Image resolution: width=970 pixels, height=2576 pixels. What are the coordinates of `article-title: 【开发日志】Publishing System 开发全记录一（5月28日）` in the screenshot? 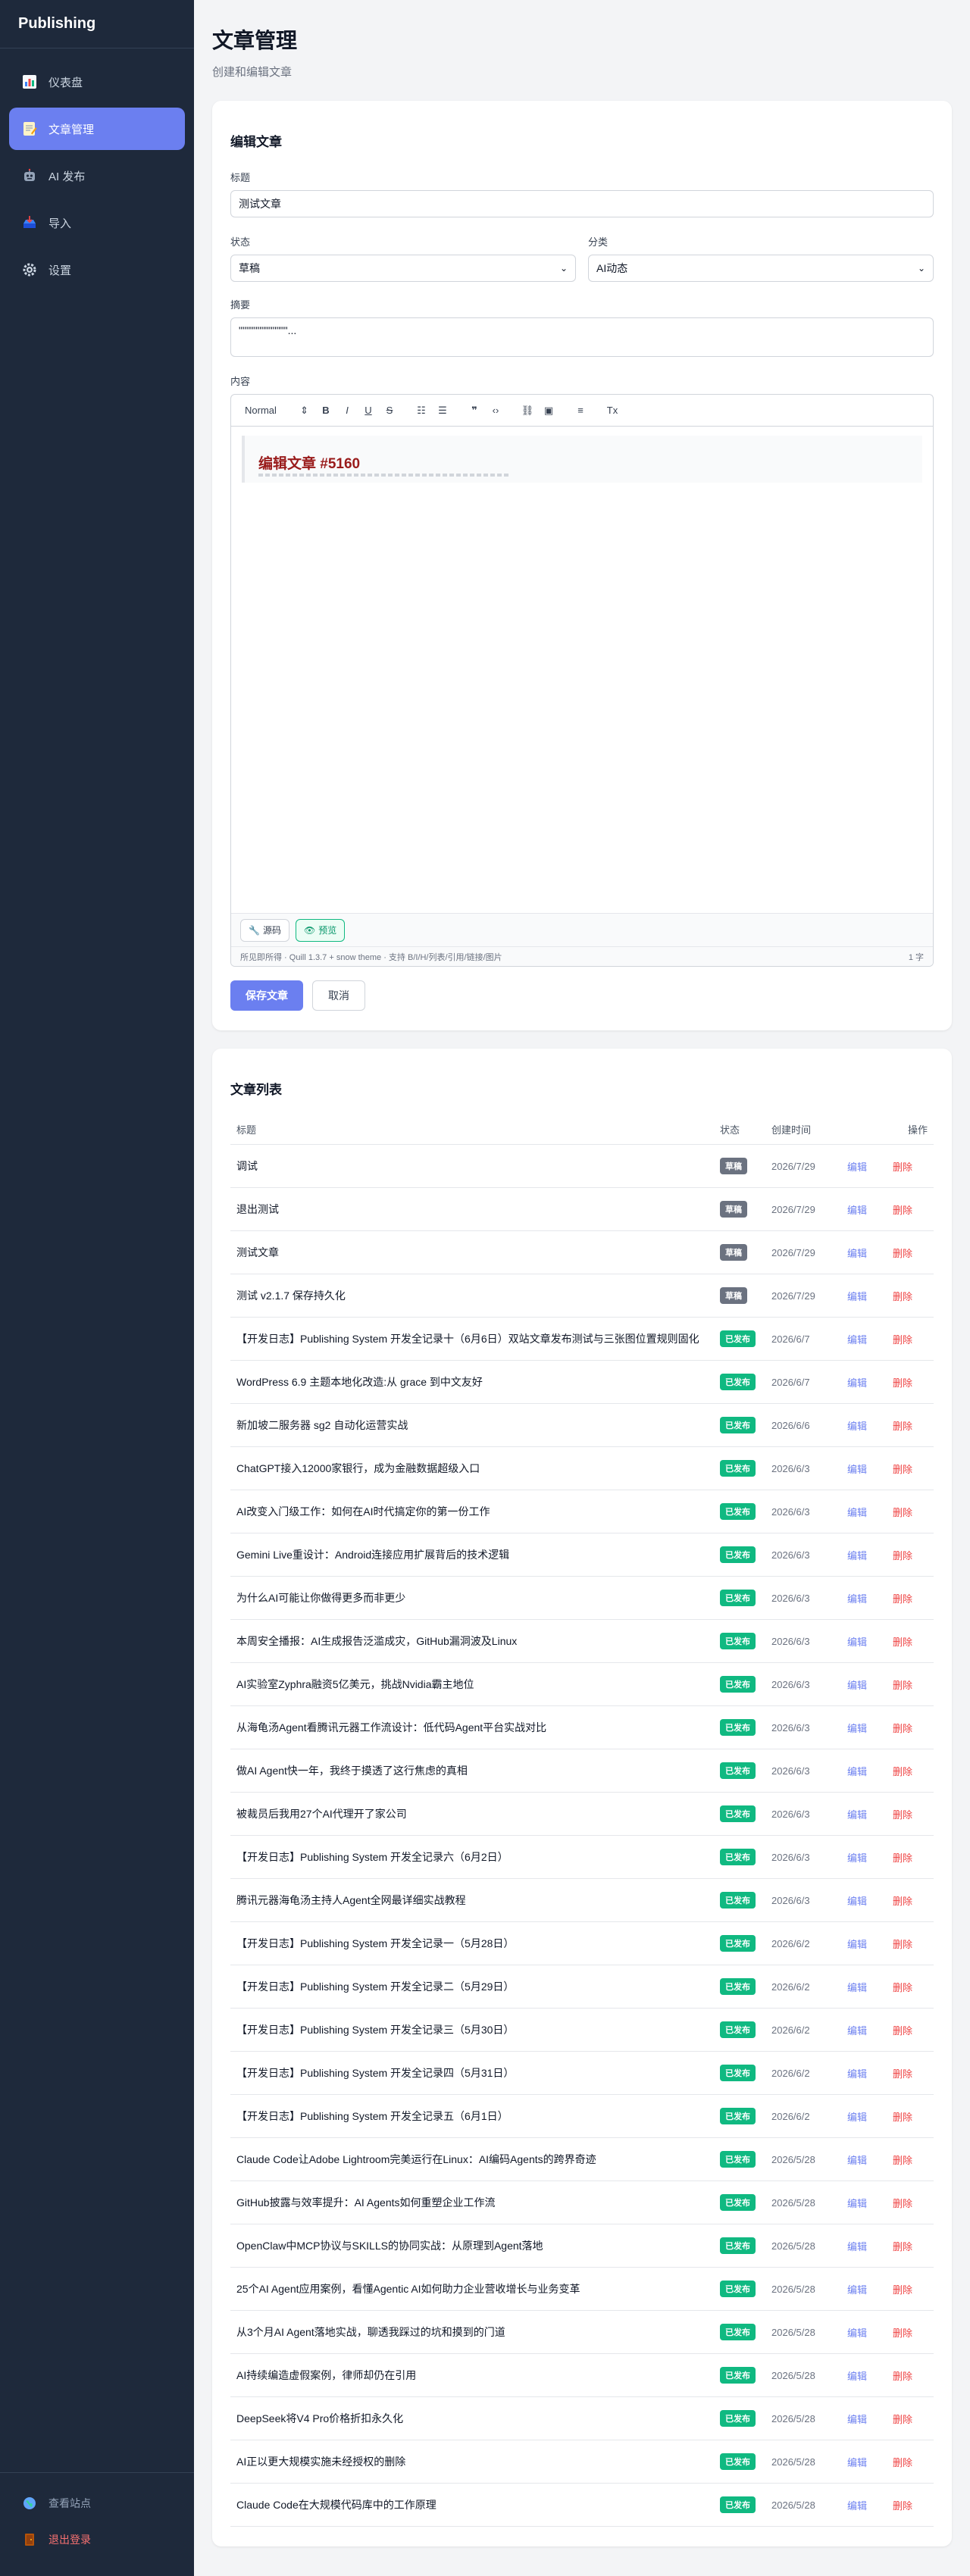 It's located at (475, 1944).